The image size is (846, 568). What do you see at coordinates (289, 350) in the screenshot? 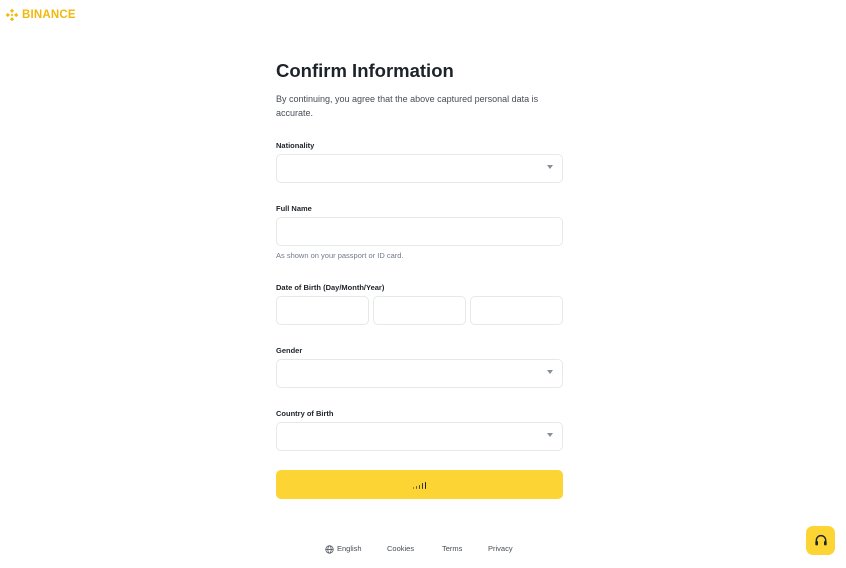
I see `gender-label: Gender` at bounding box center [289, 350].